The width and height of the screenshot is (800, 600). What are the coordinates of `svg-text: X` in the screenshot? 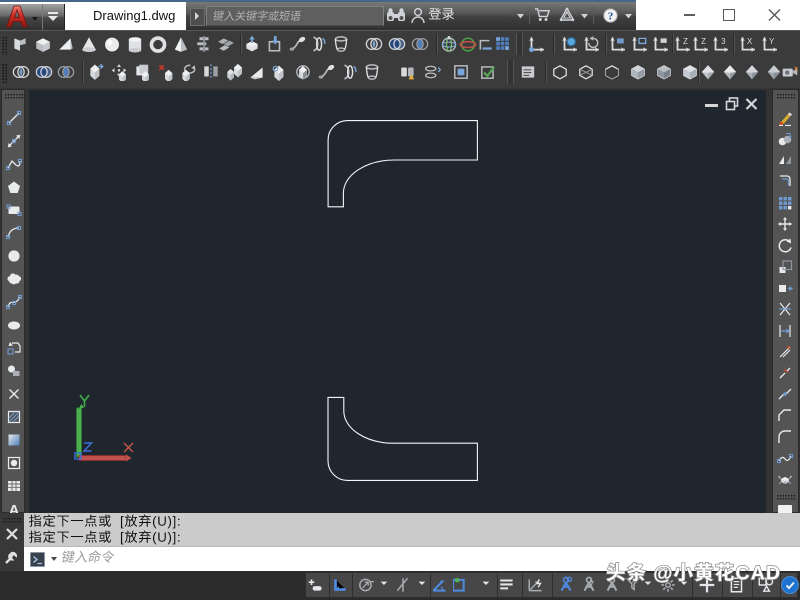 It's located at (750, 41).